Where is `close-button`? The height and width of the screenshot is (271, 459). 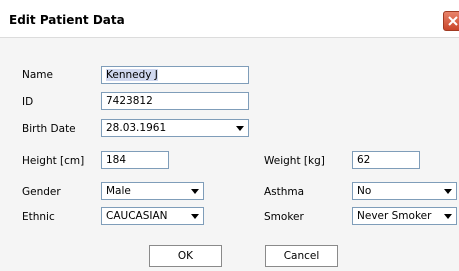
close-button is located at coordinates (451, 21).